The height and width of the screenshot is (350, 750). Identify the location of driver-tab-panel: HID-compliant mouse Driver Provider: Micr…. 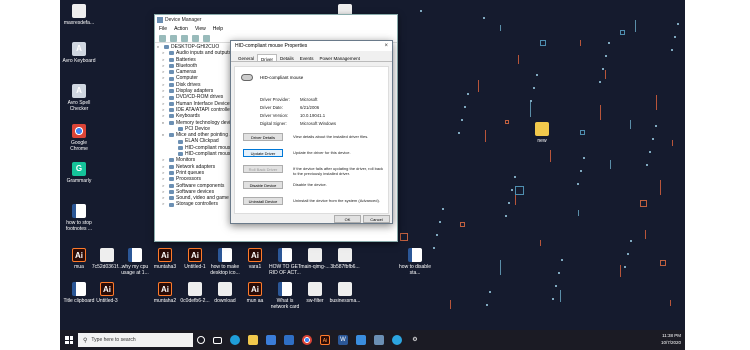
(311, 140).